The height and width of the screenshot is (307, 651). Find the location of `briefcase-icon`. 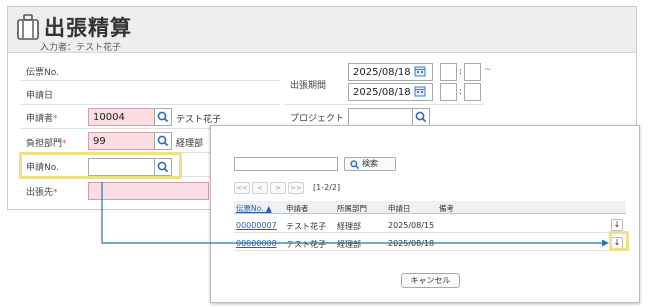

briefcase-icon is located at coordinates (28, 27).